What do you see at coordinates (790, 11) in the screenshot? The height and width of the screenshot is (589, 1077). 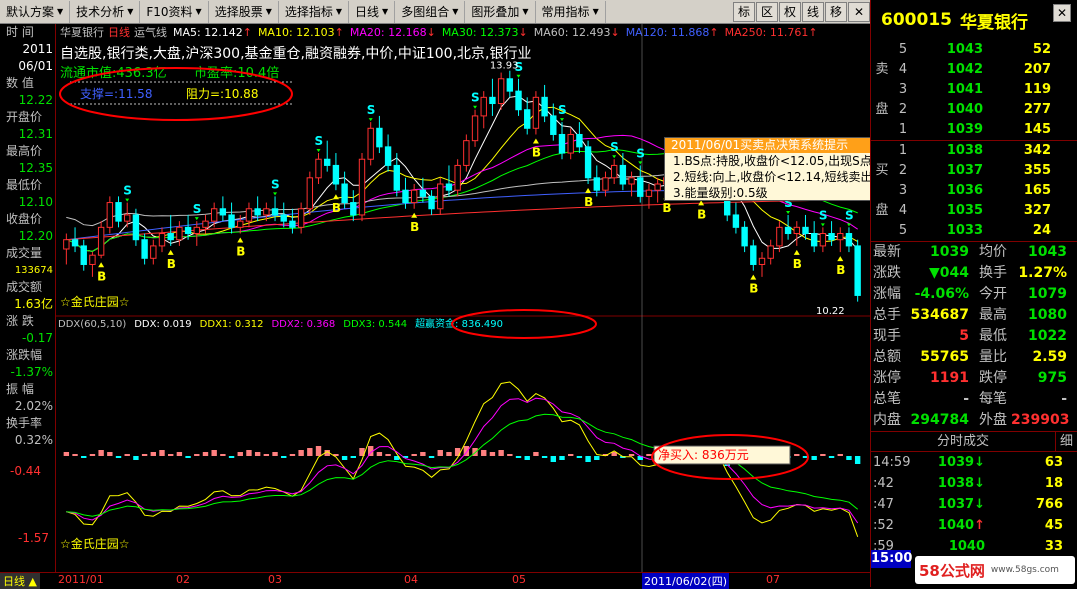 I see `tool-button-2: 权` at bounding box center [790, 11].